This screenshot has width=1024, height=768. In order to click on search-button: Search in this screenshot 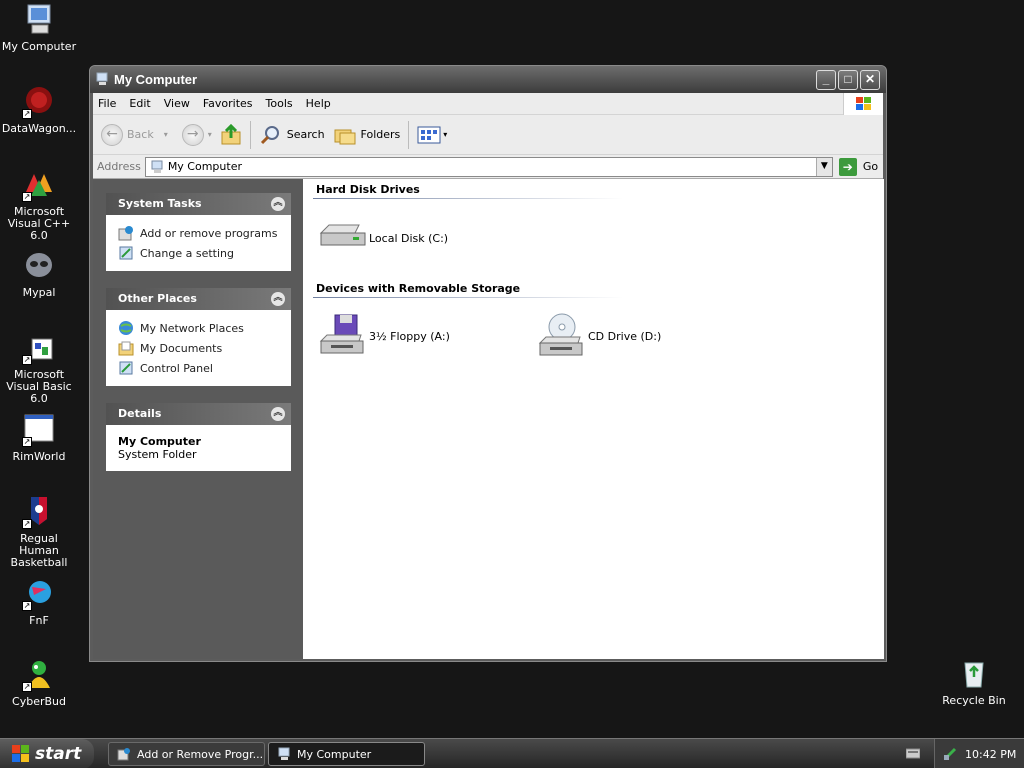, I will do `click(292, 135)`.